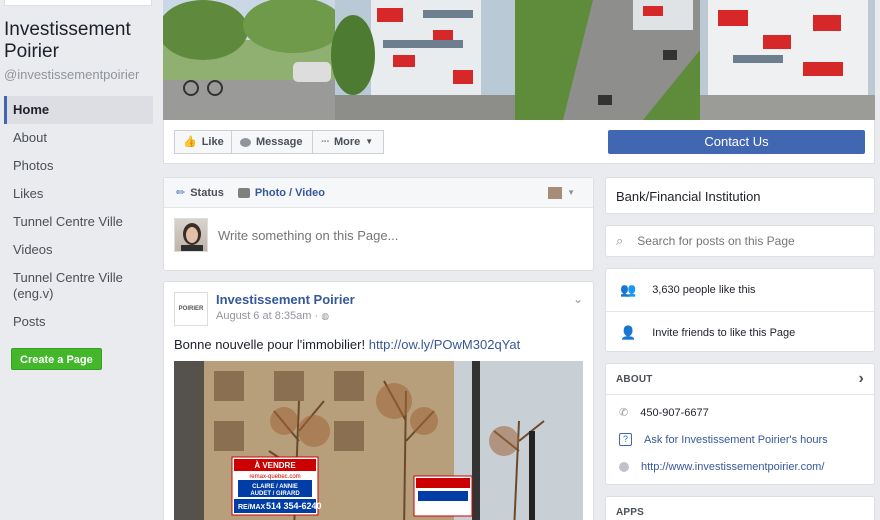  Describe the element at coordinates (78, 110) in the screenshot. I see `nav-item-home: Home` at that location.